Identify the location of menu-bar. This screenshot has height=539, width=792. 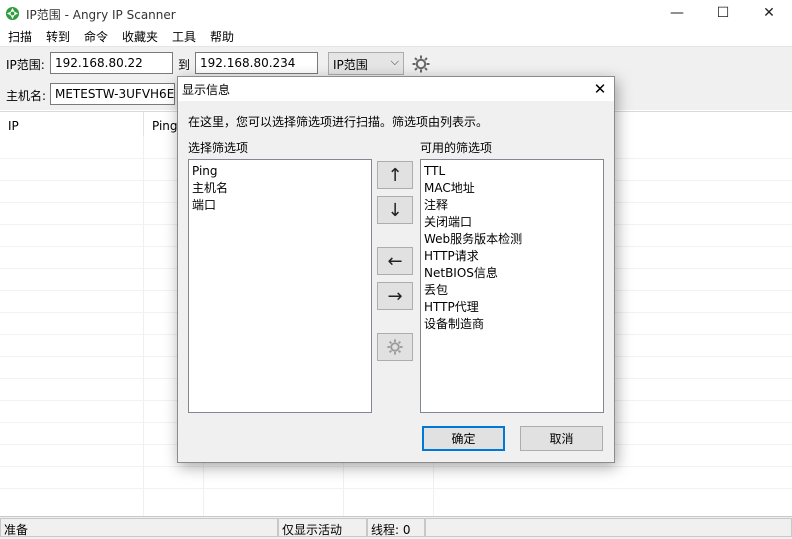
(396, 36).